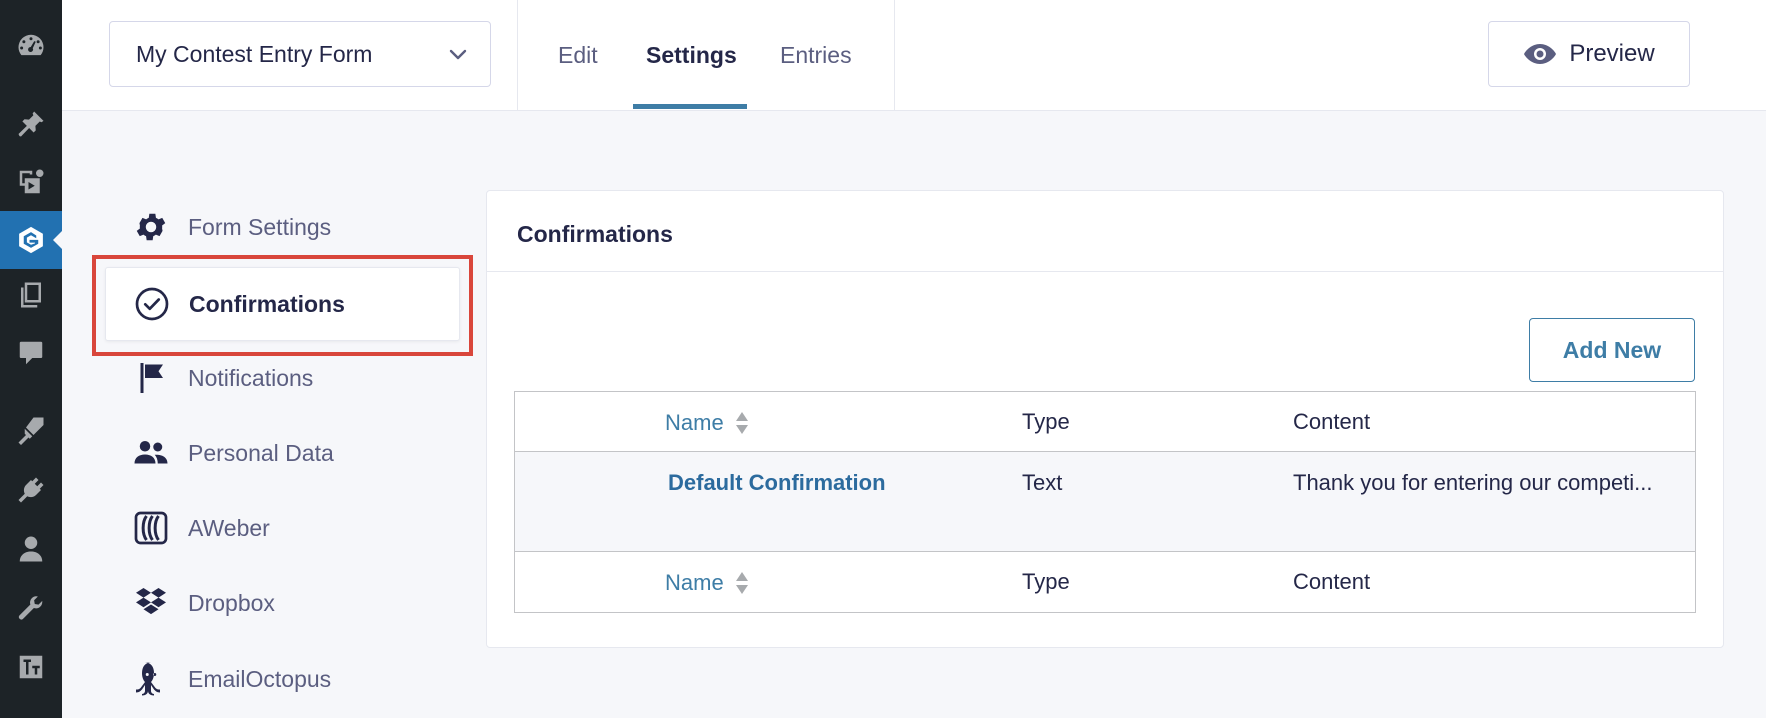 The width and height of the screenshot is (1766, 718). What do you see at coordinates (1612, 350) in the screenshot?
I see `add-new-button: Add New` at bounding box center [1612, 350].